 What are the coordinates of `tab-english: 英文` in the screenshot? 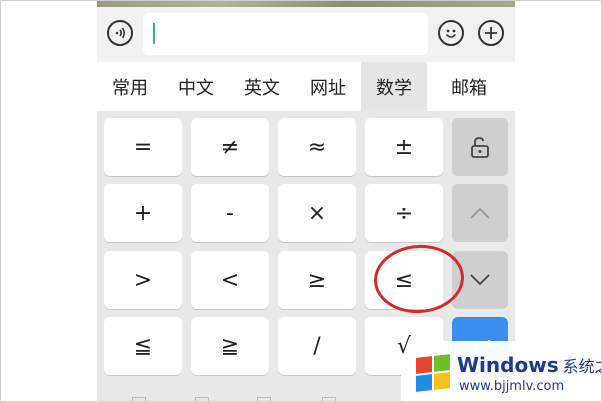 It's located at (262, 86).